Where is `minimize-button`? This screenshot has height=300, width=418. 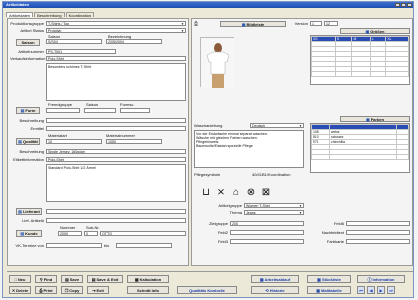
minimize-button is located at coordinates (397, 5).